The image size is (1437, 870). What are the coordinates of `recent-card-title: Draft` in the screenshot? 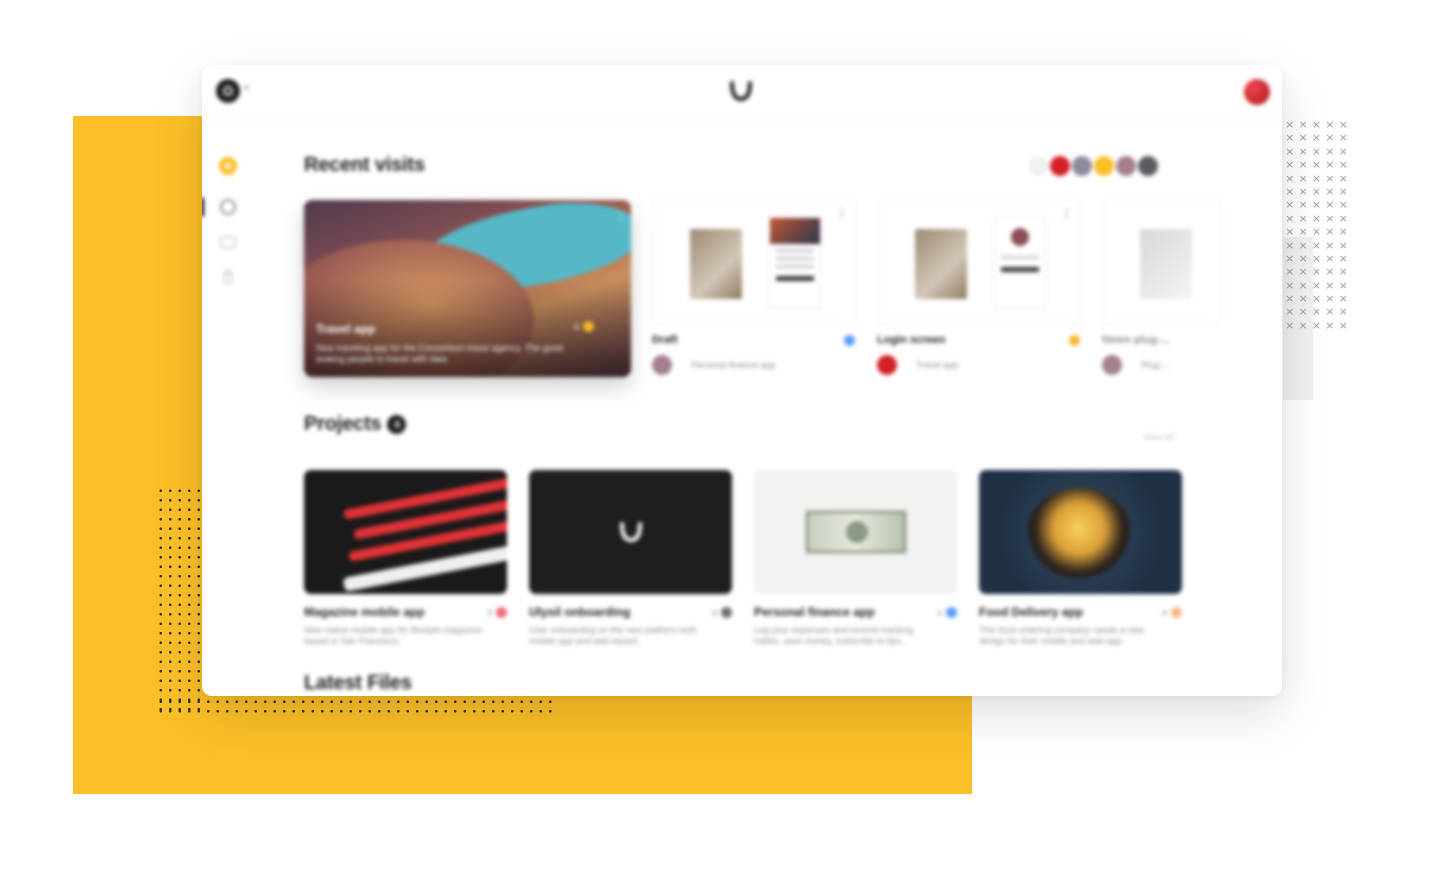 It's located at (665, 340).